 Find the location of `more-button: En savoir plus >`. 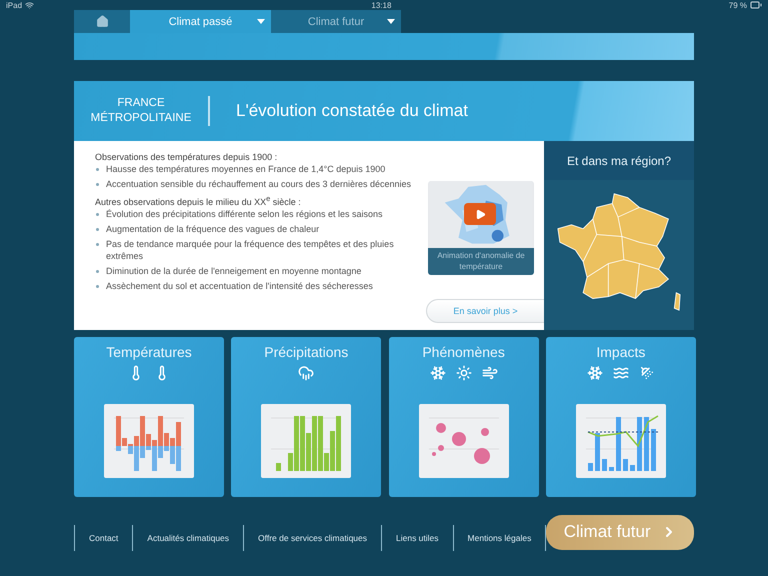

more-button: En savoir plus > is located at coordinates (485, 311).